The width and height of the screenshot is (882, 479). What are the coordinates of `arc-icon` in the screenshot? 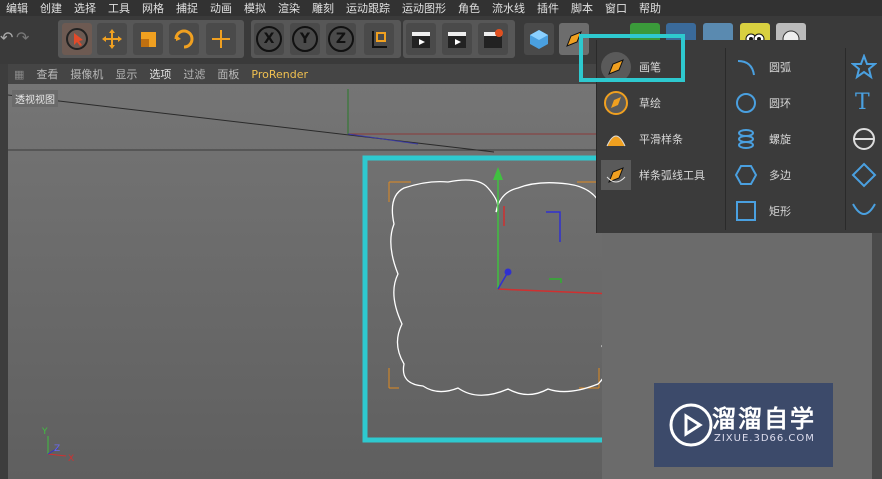 It's located at (746, 67).